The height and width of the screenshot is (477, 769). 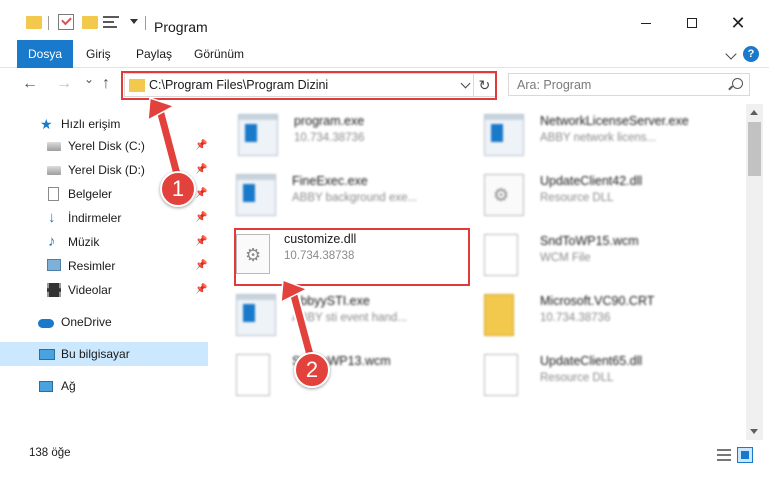 I want to click on customize-toolbar-icon, so click(x=111, y=22).